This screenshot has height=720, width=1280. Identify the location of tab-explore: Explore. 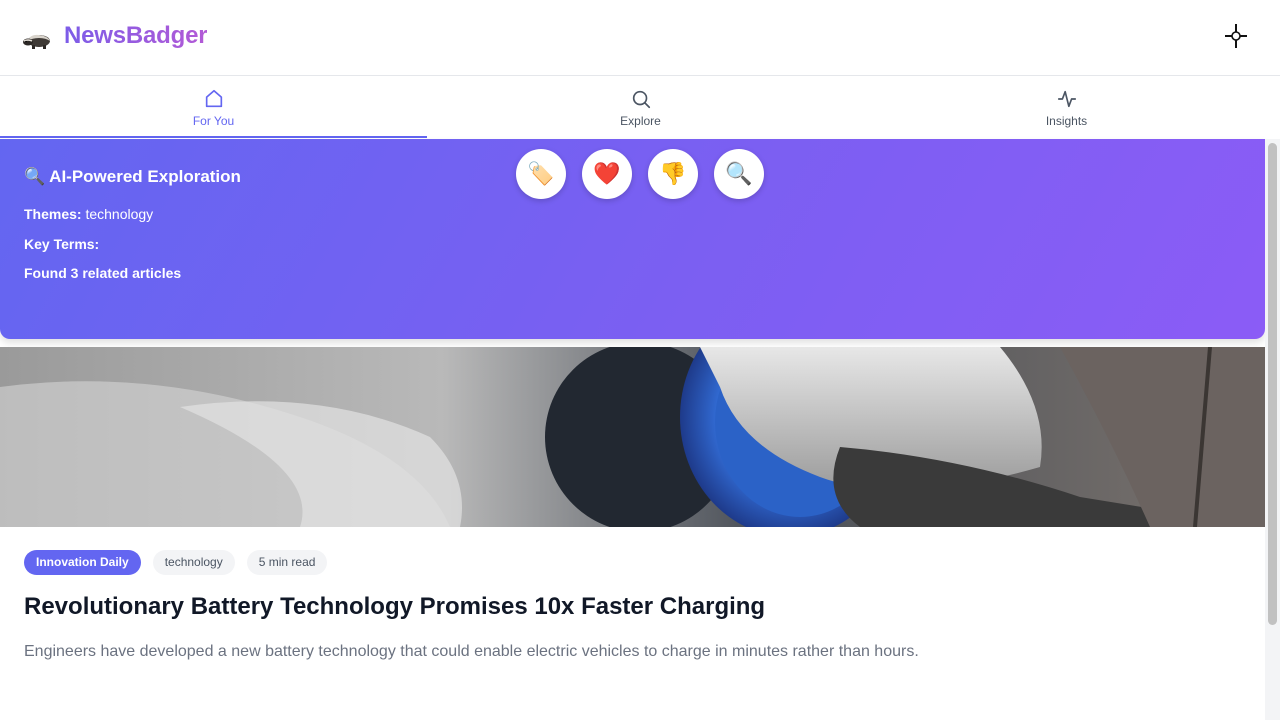
(640, 107).